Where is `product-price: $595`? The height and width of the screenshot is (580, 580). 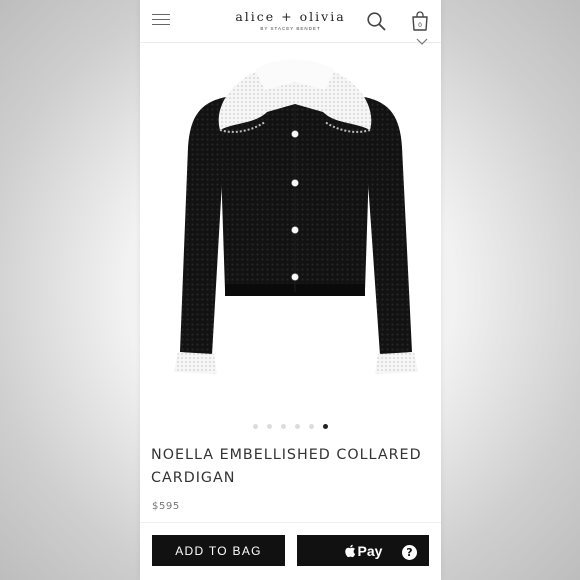 product-price: $595 is located at coordinates (166, 506).